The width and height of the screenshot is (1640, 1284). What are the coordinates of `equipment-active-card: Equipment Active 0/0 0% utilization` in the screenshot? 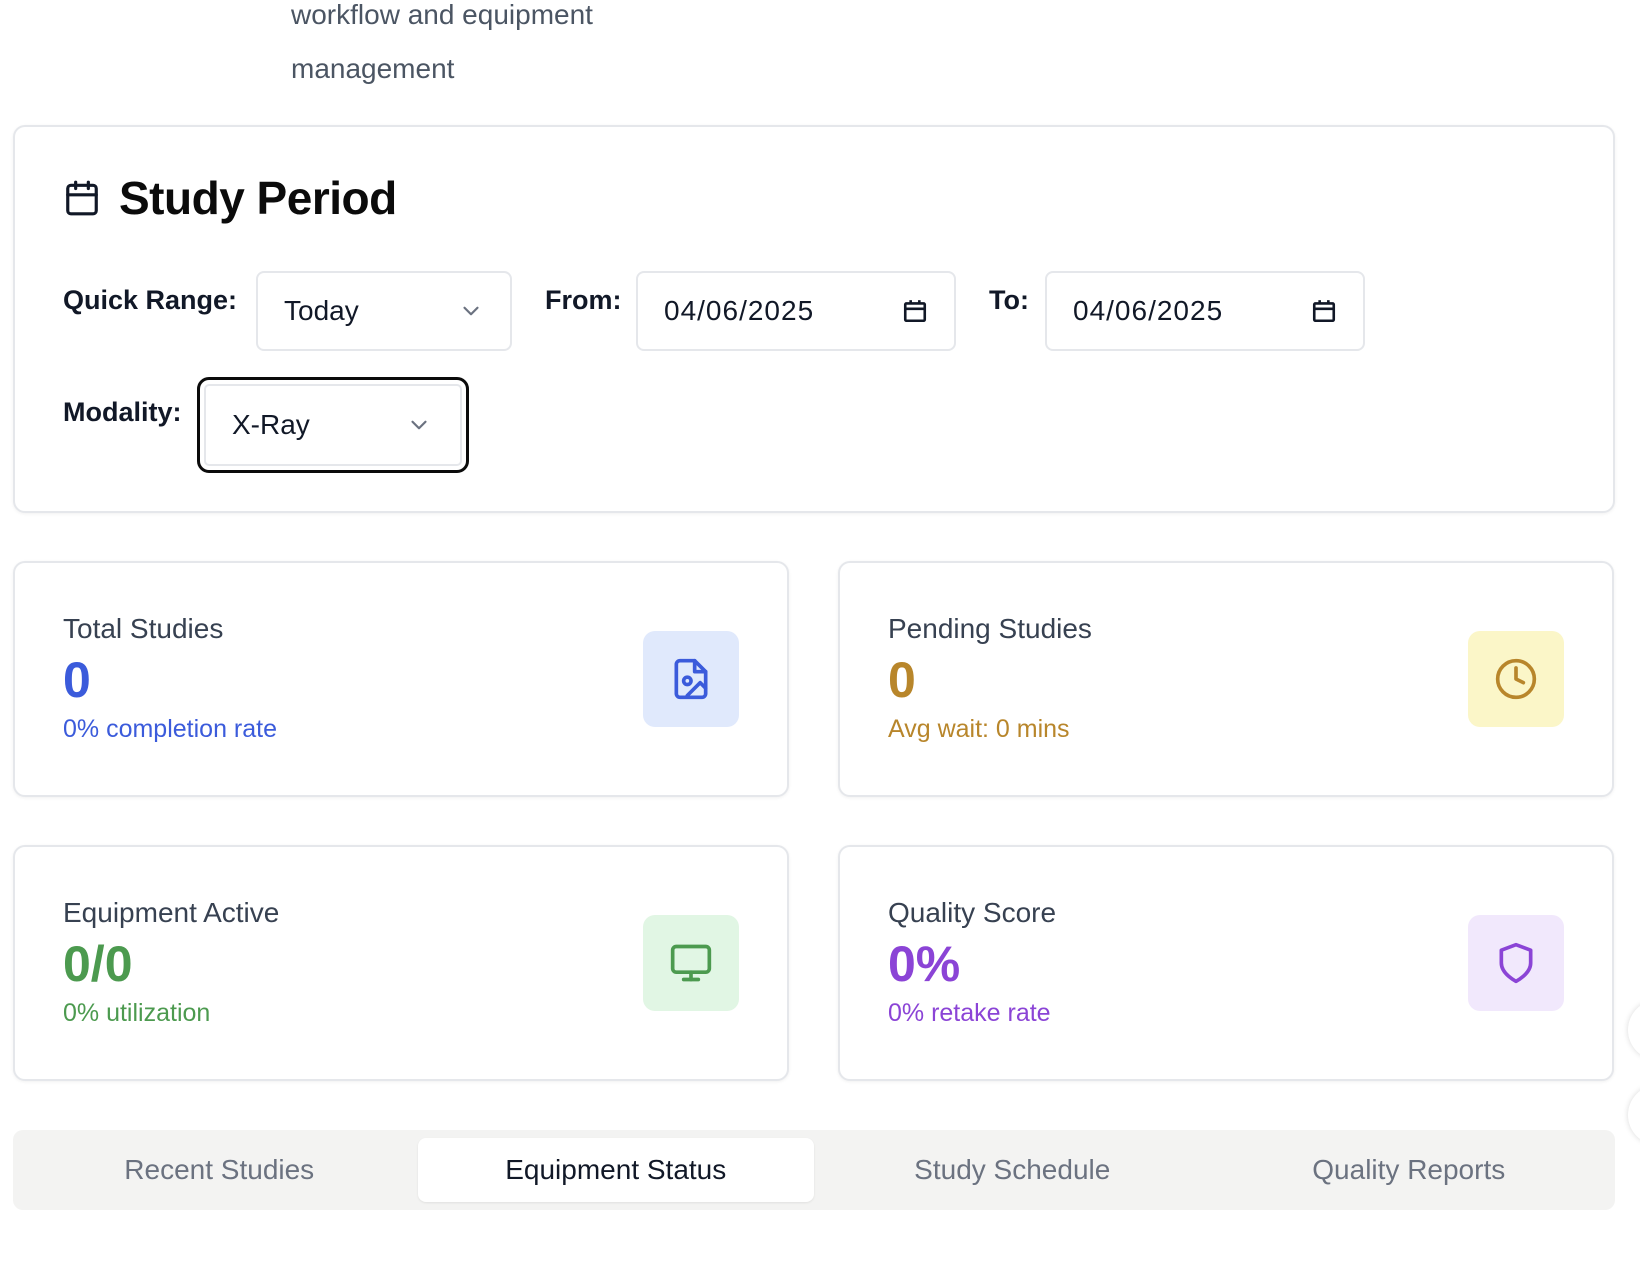 It's located at (401, 963).